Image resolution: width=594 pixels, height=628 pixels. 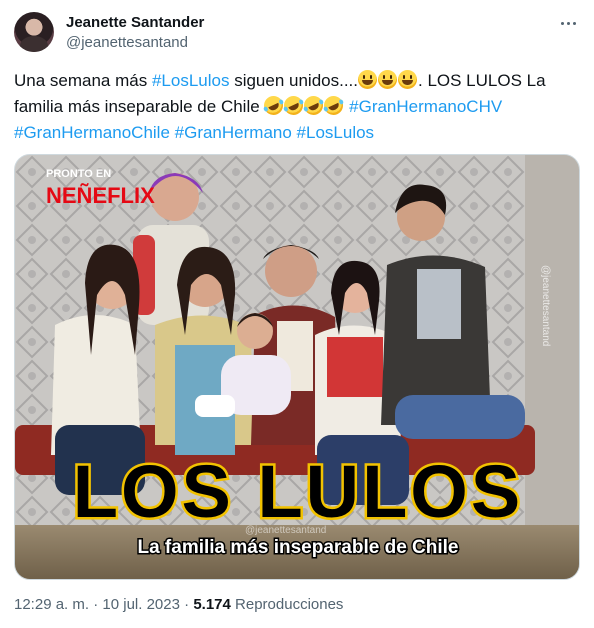 What do you see at coordinates (287, 604) in the screenshot?
I see `views-label: Reproducciones` at bounding box center [287, 604].